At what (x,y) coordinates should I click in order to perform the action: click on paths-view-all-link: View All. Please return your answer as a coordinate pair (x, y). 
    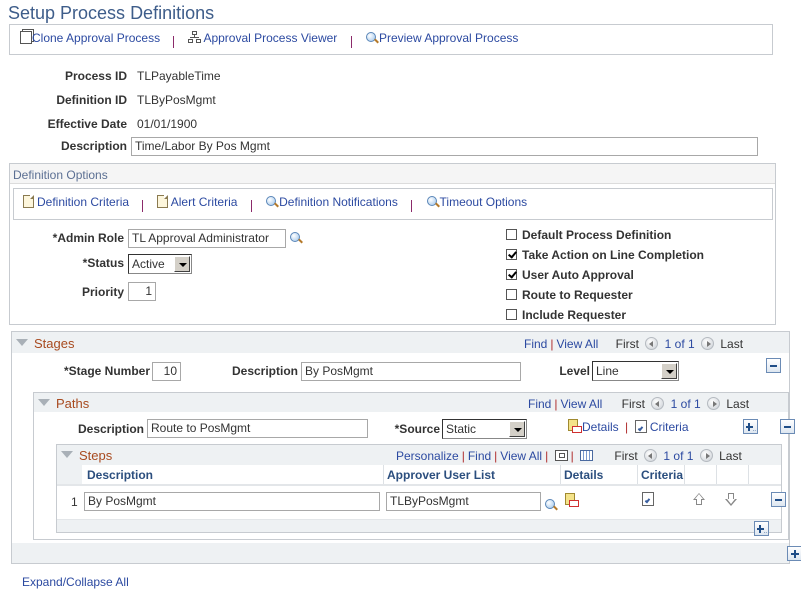
    Looking at the image, I should click on (581, 404).